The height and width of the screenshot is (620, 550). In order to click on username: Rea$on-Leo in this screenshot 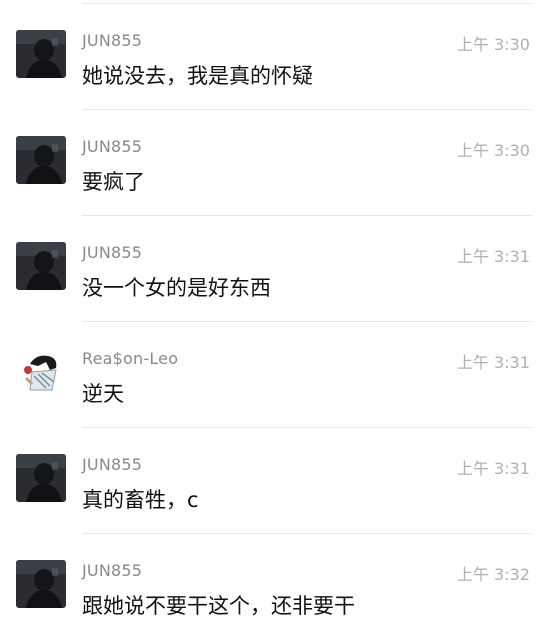, I will do `click(130, 358)`.